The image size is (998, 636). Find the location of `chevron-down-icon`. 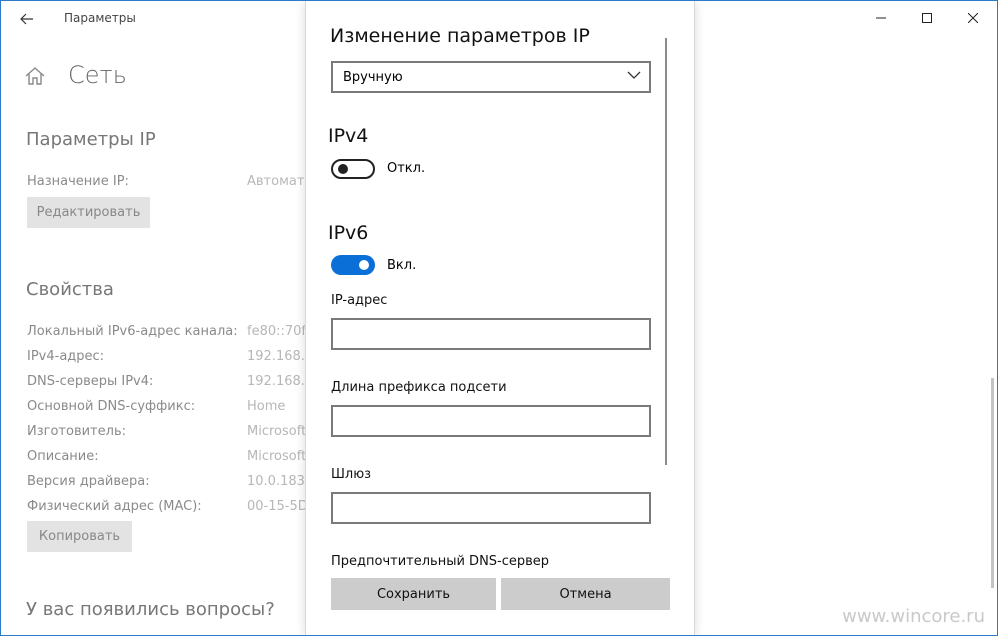

chevron-down-icon is located at coordinates (634, 75).